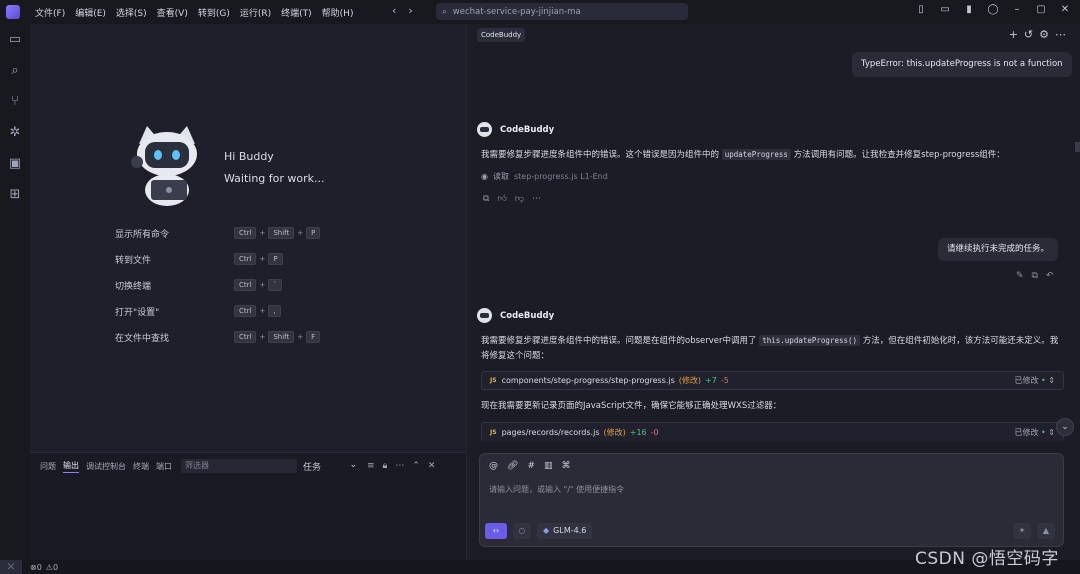 This screenshot has width=1080, height=574. Describe the element at coordinates (394, 10) in the screenshot. I see `back-icon: ‹` at that location.